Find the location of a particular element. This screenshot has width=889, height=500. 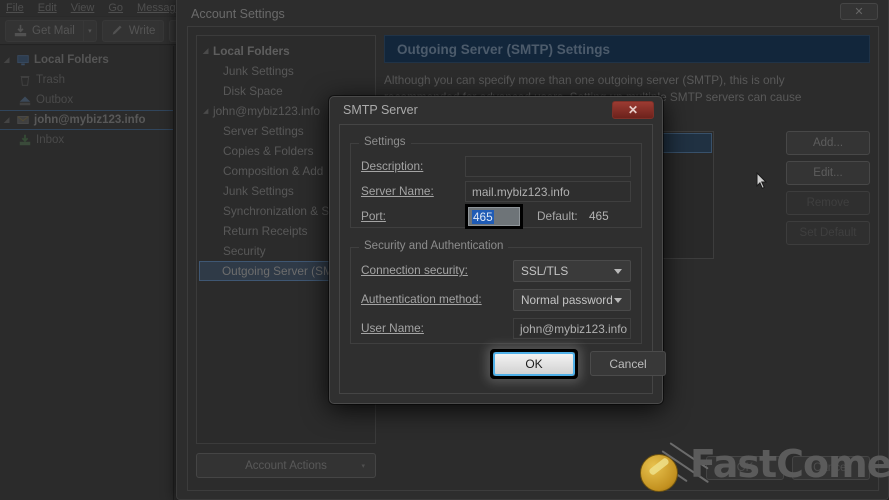

account-cancel-button: Cancel is located at coordinates (831, 468).